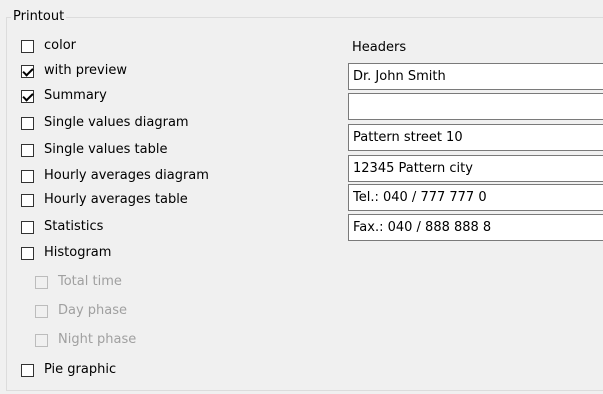 The height and width of the screenshot is (394, 603). I want to click on header-line-6-field, so click(475, 227).